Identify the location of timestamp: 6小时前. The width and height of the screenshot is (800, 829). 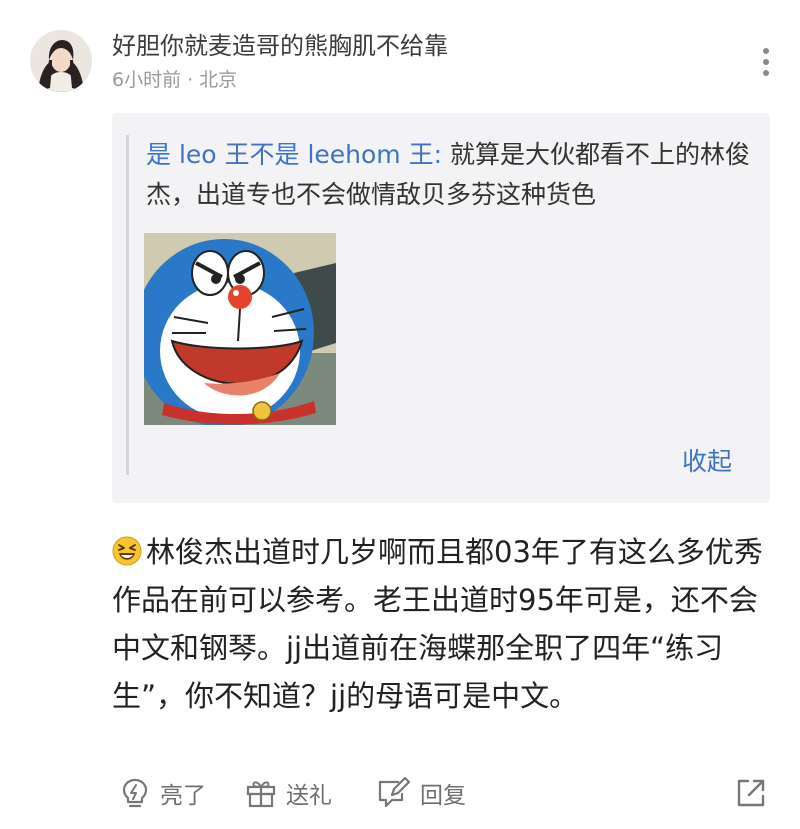
(147, 80).